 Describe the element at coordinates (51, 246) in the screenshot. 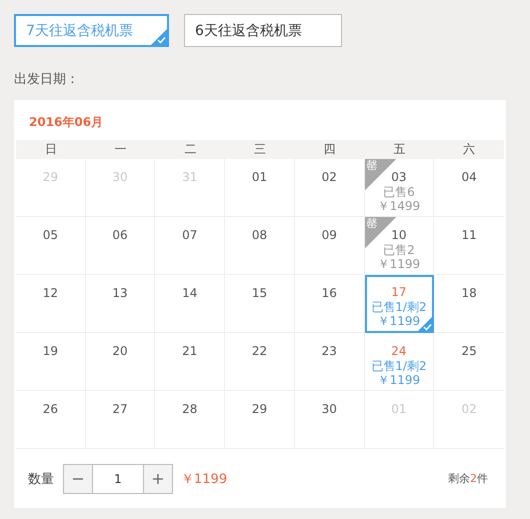

I see `calendar-day: 05` at that location.